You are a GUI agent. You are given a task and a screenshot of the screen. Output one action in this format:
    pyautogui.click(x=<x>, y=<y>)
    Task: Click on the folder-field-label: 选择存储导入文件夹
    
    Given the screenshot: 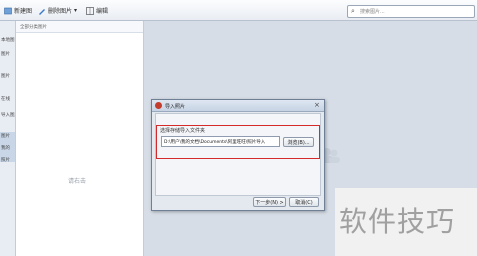 What is the action you would take?
    pyautogui.click(x=183, y=131)
    